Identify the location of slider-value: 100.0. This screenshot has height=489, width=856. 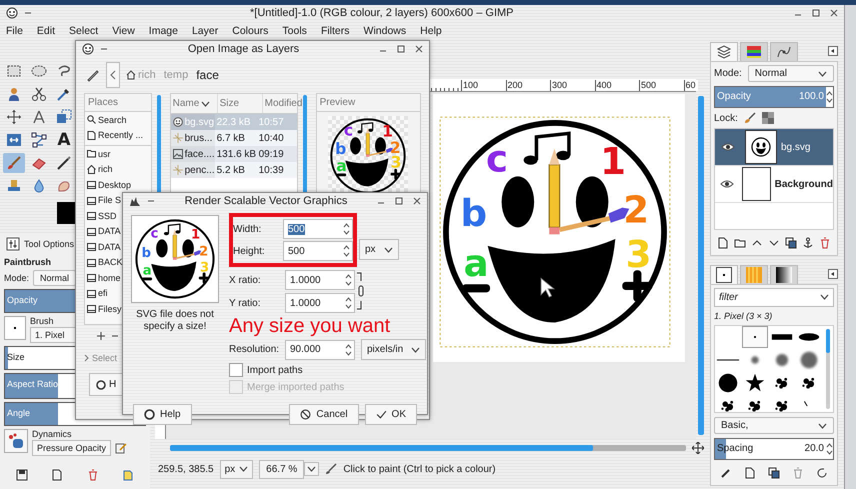
(811, 97).